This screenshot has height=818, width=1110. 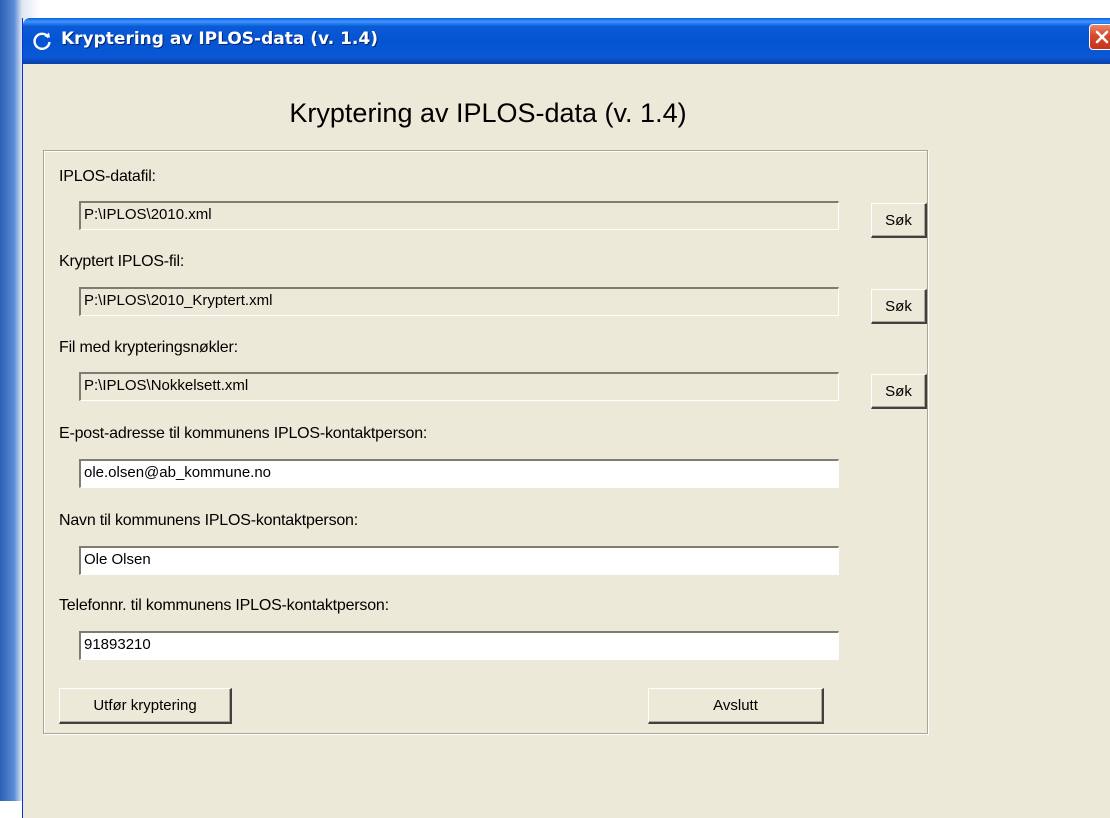 I want to click on window-title: Kryptering av IPLOS-data (v. 1.4), so click(x=219, y=39).